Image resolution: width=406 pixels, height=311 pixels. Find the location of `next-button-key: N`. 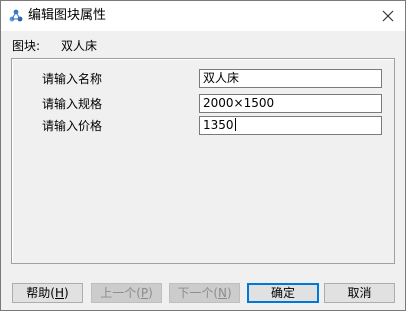

next-button-key: N is located at coordinates (222, 293).